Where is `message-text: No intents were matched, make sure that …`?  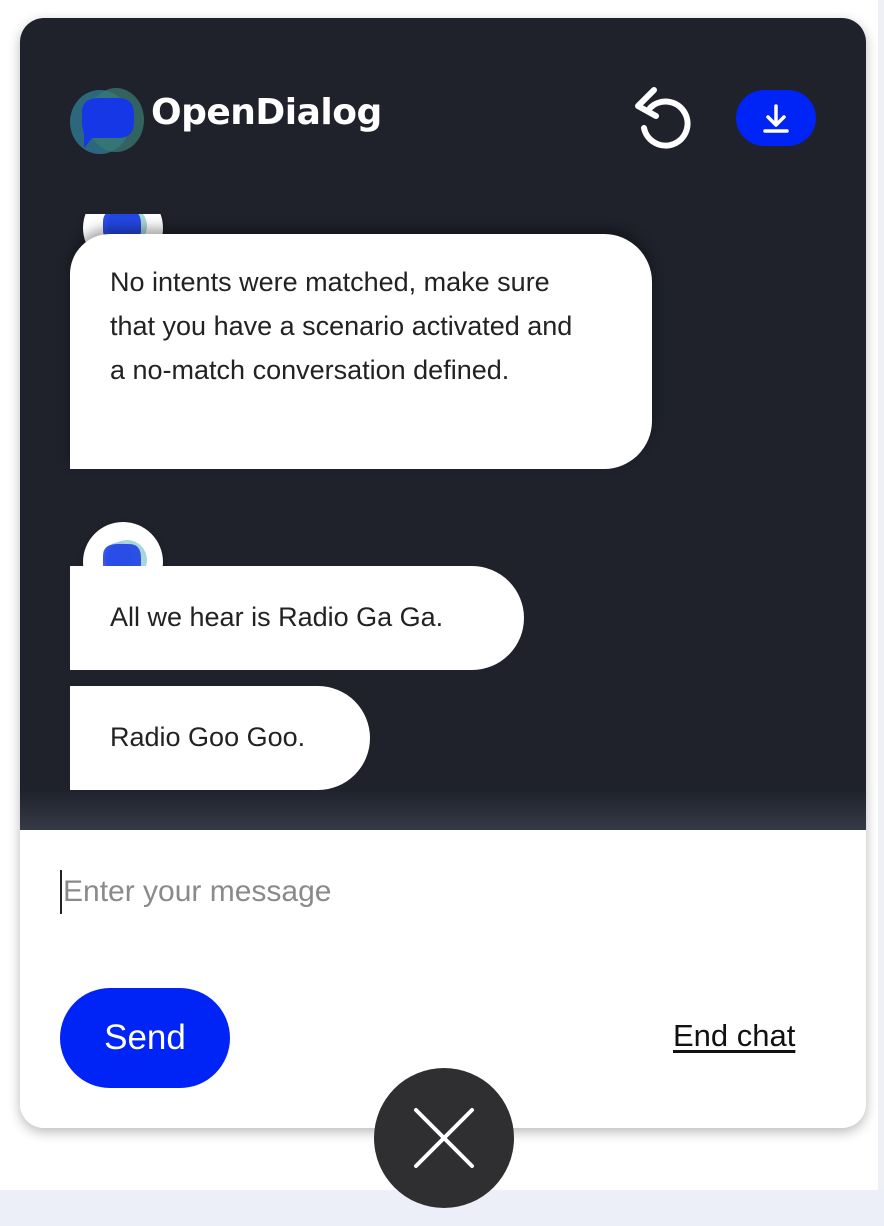
message-text: No intents were matched, make sure that … is located at coordinates (341, 326).